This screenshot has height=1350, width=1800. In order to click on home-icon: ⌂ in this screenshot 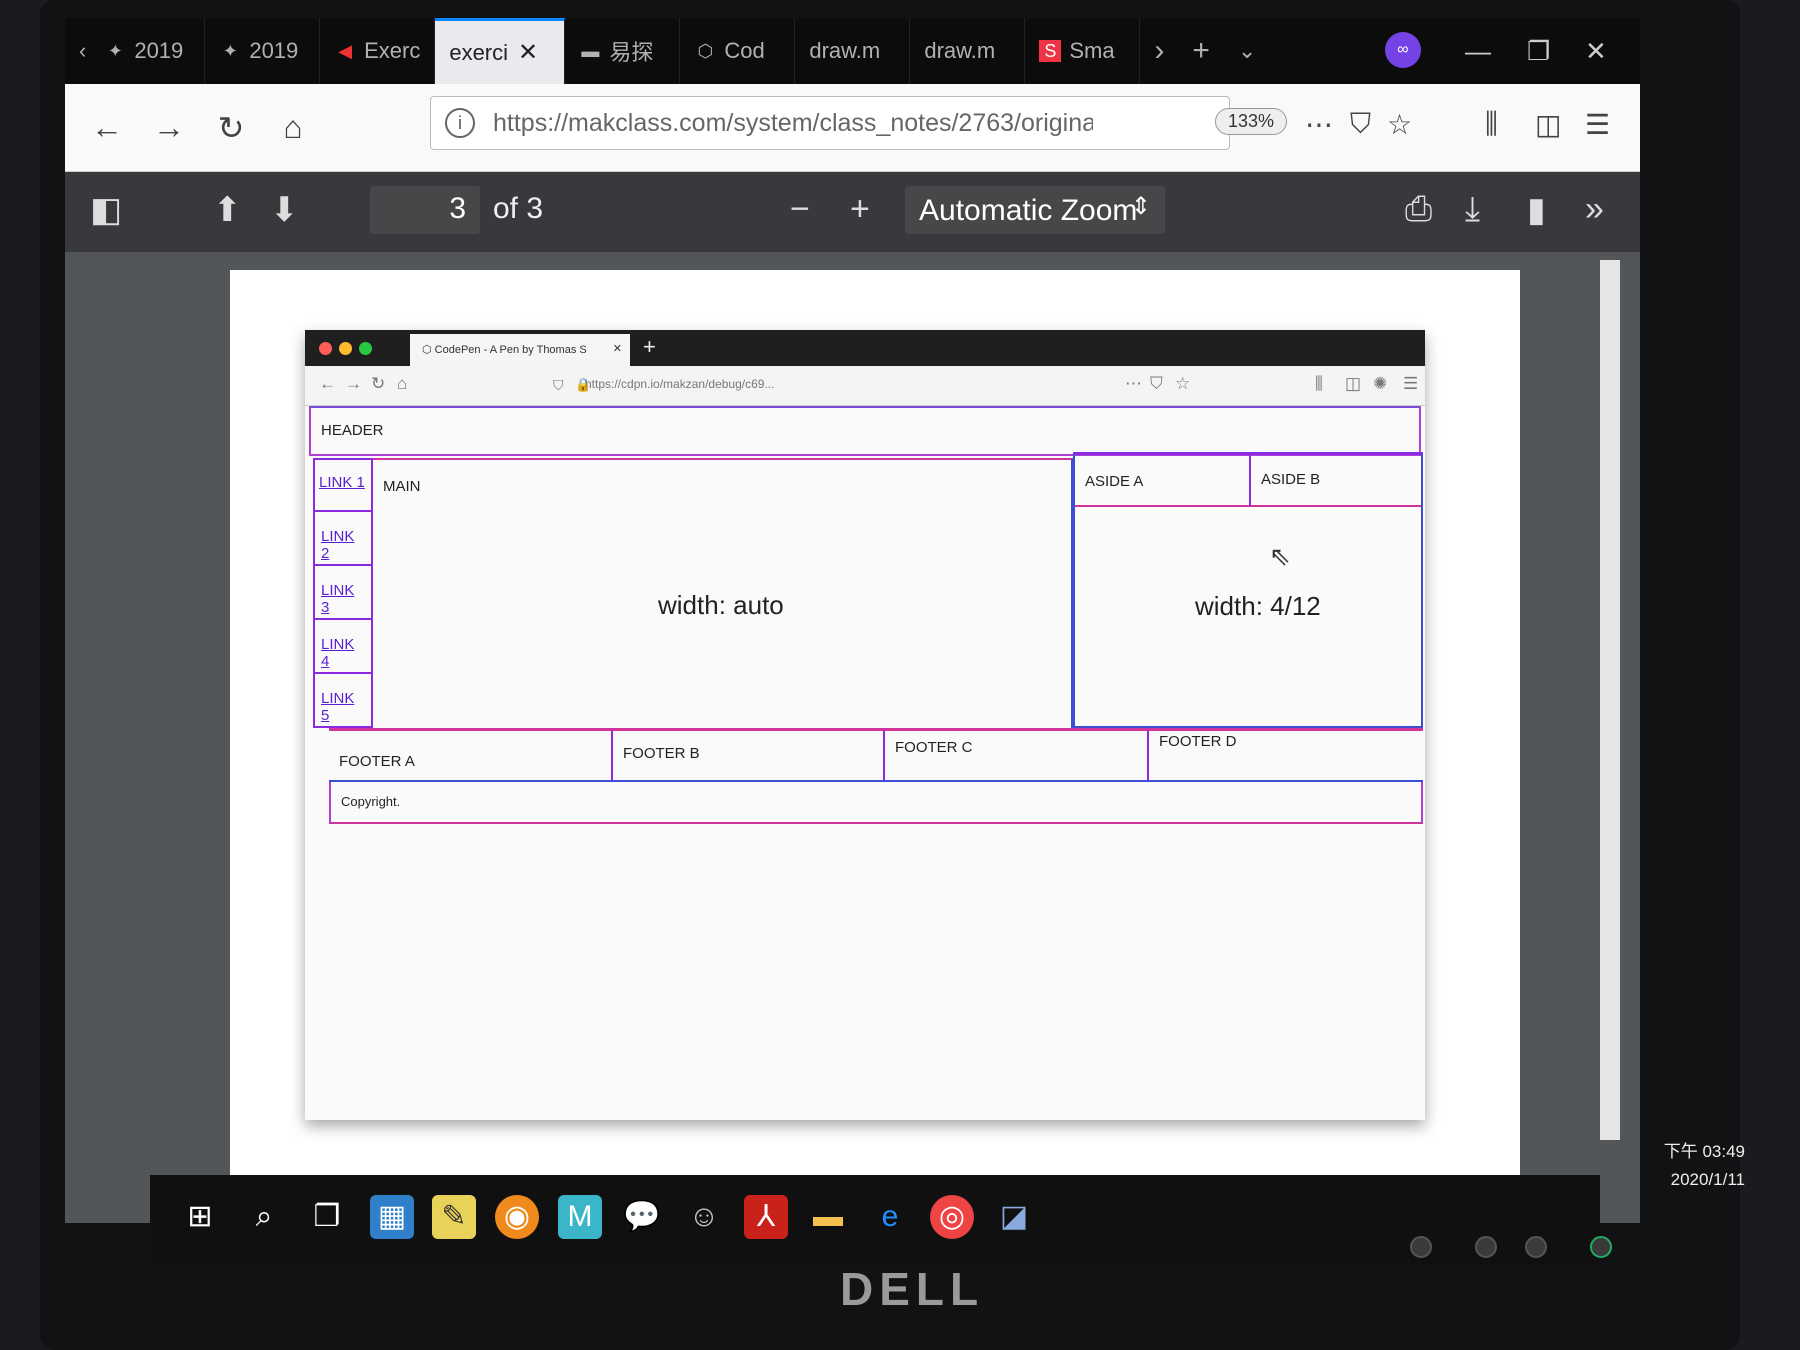, I will do `click(293, 127)`.